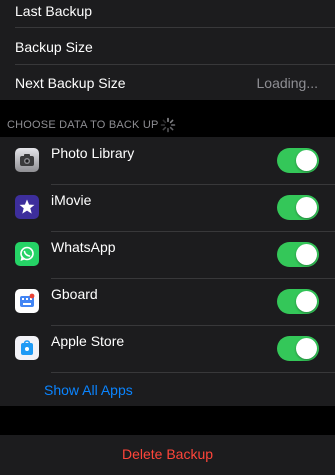  Describe the element at coordinates (298, 348) in the screenshot. I see `toggle-apple-store` at that location.